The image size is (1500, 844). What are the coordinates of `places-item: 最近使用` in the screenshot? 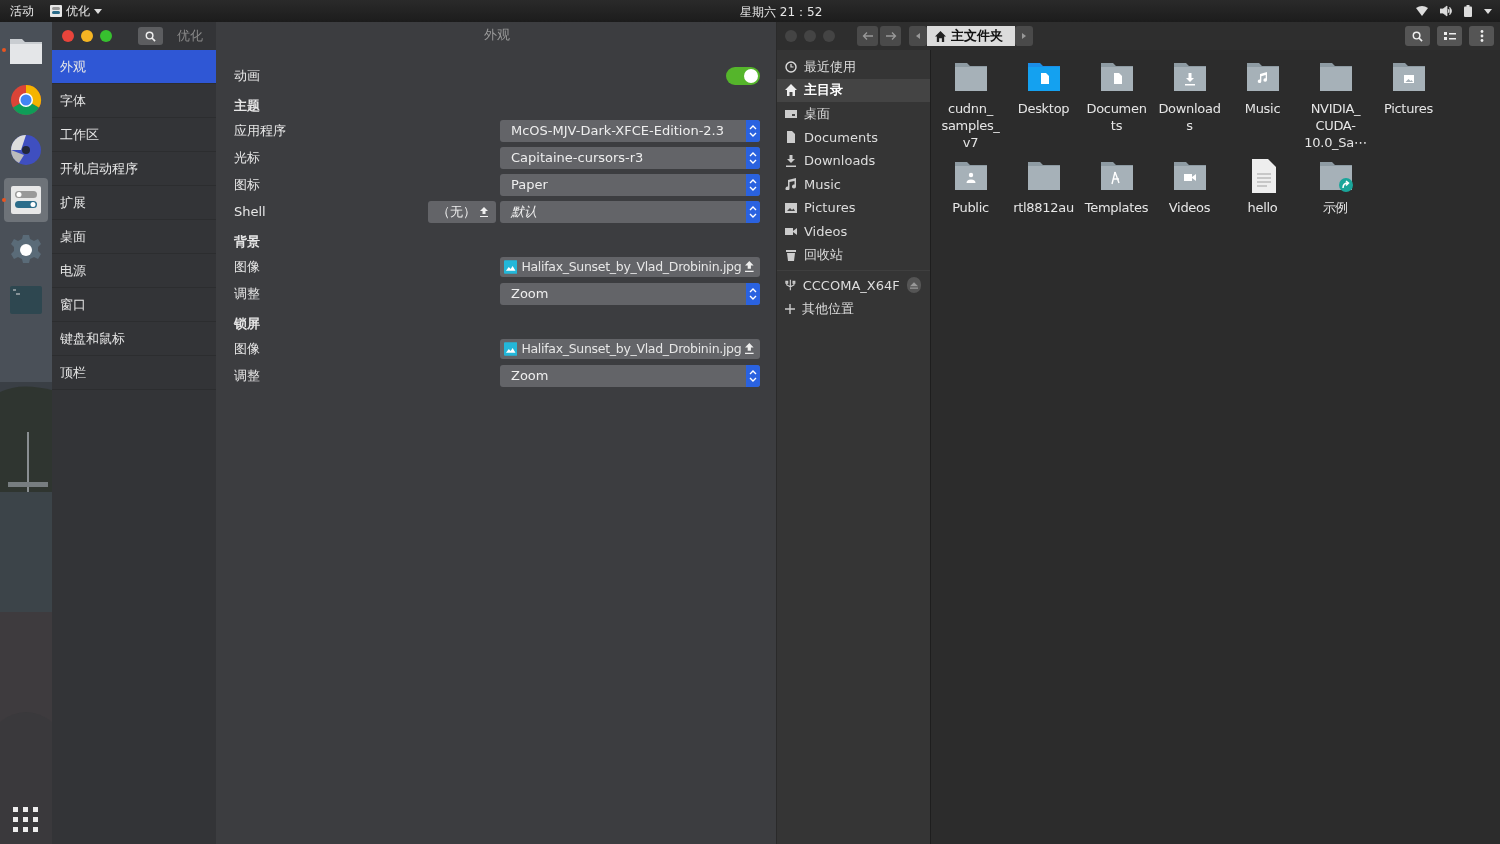 It's located at (853, 67).